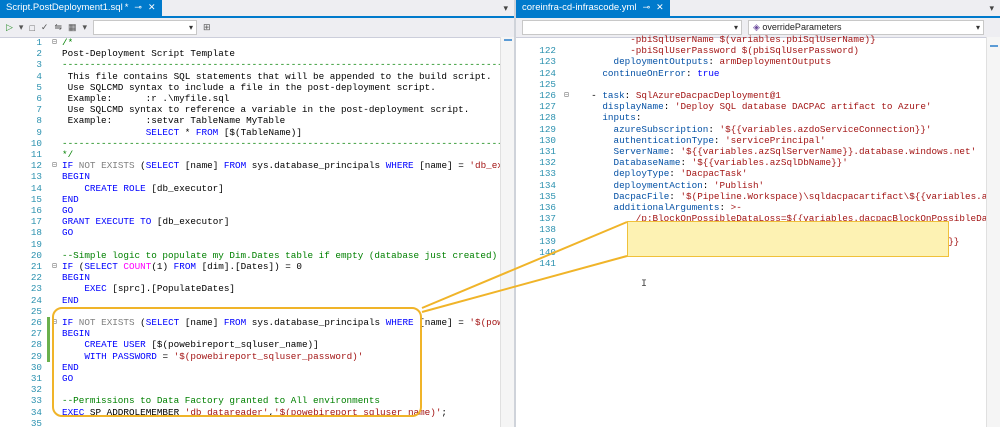 The image size is (1000, 427). I want to click on code-line: 133 deployType: 'DacpacTask', so click(758, 173).